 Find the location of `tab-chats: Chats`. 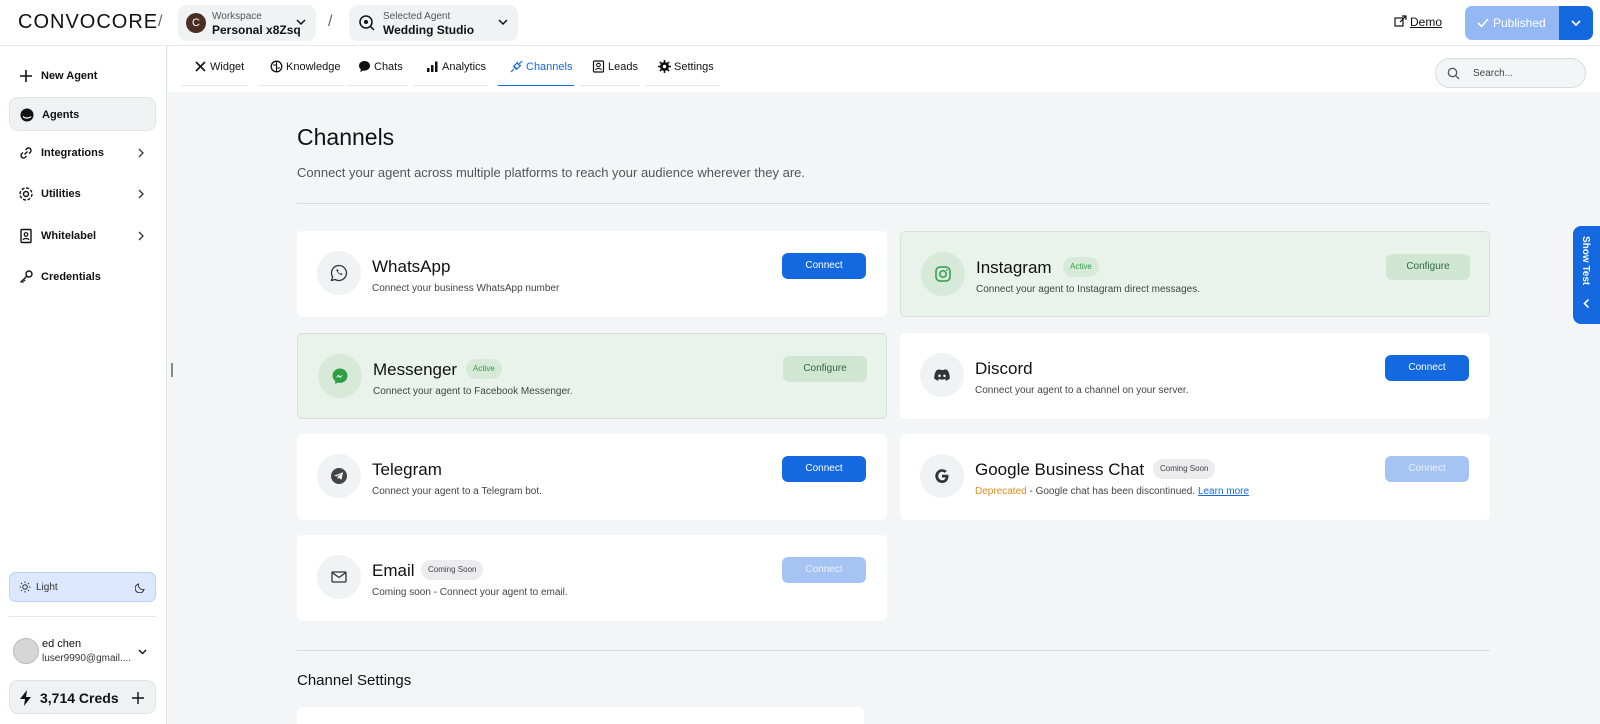

tab-chats: Chats is located at coordinates (377, 66).